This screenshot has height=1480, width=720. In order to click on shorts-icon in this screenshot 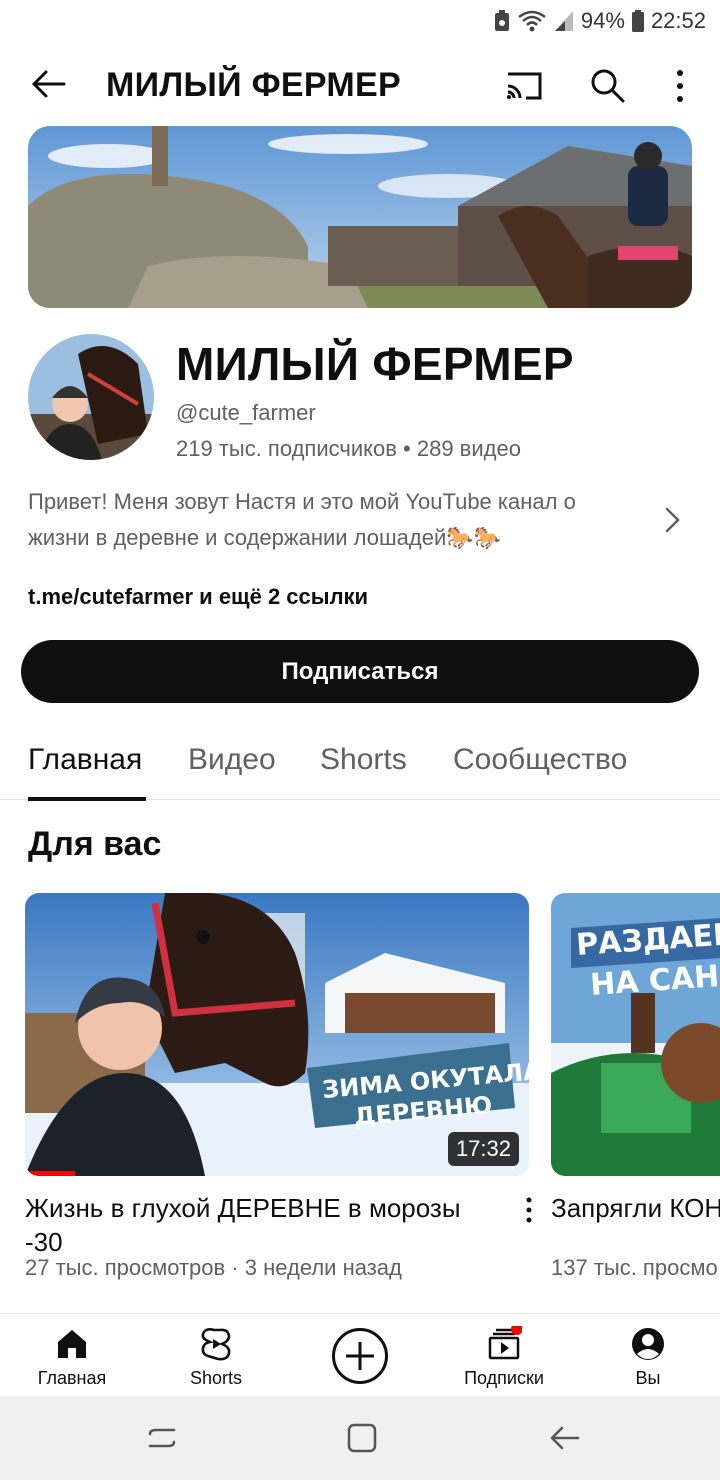, I will do `click(216, 1344)`.